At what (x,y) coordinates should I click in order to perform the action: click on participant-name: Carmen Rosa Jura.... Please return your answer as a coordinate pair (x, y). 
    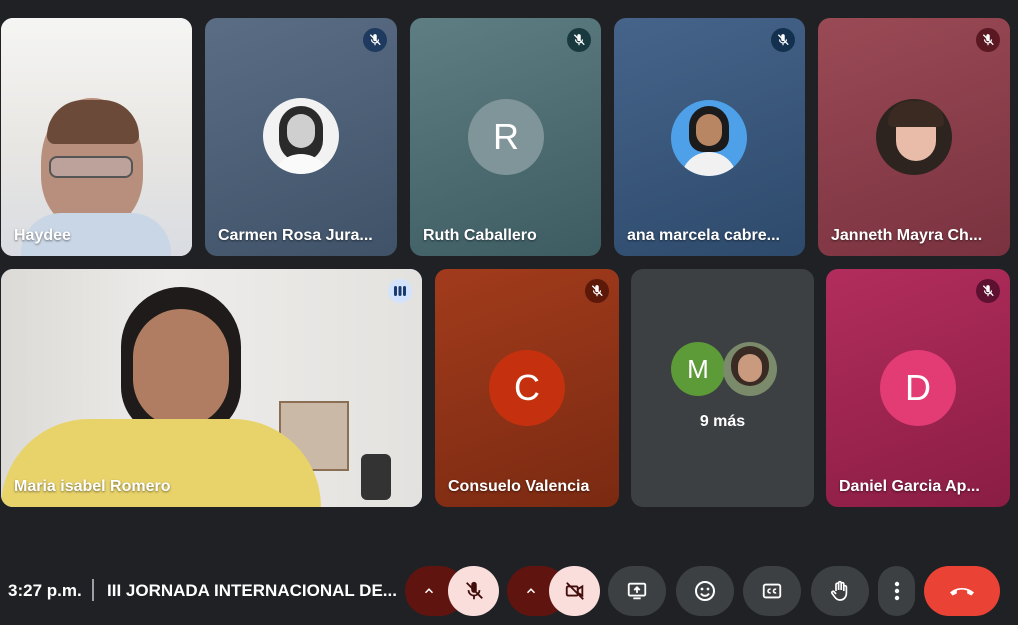
    Looking at the image, I should click on (295, 235).